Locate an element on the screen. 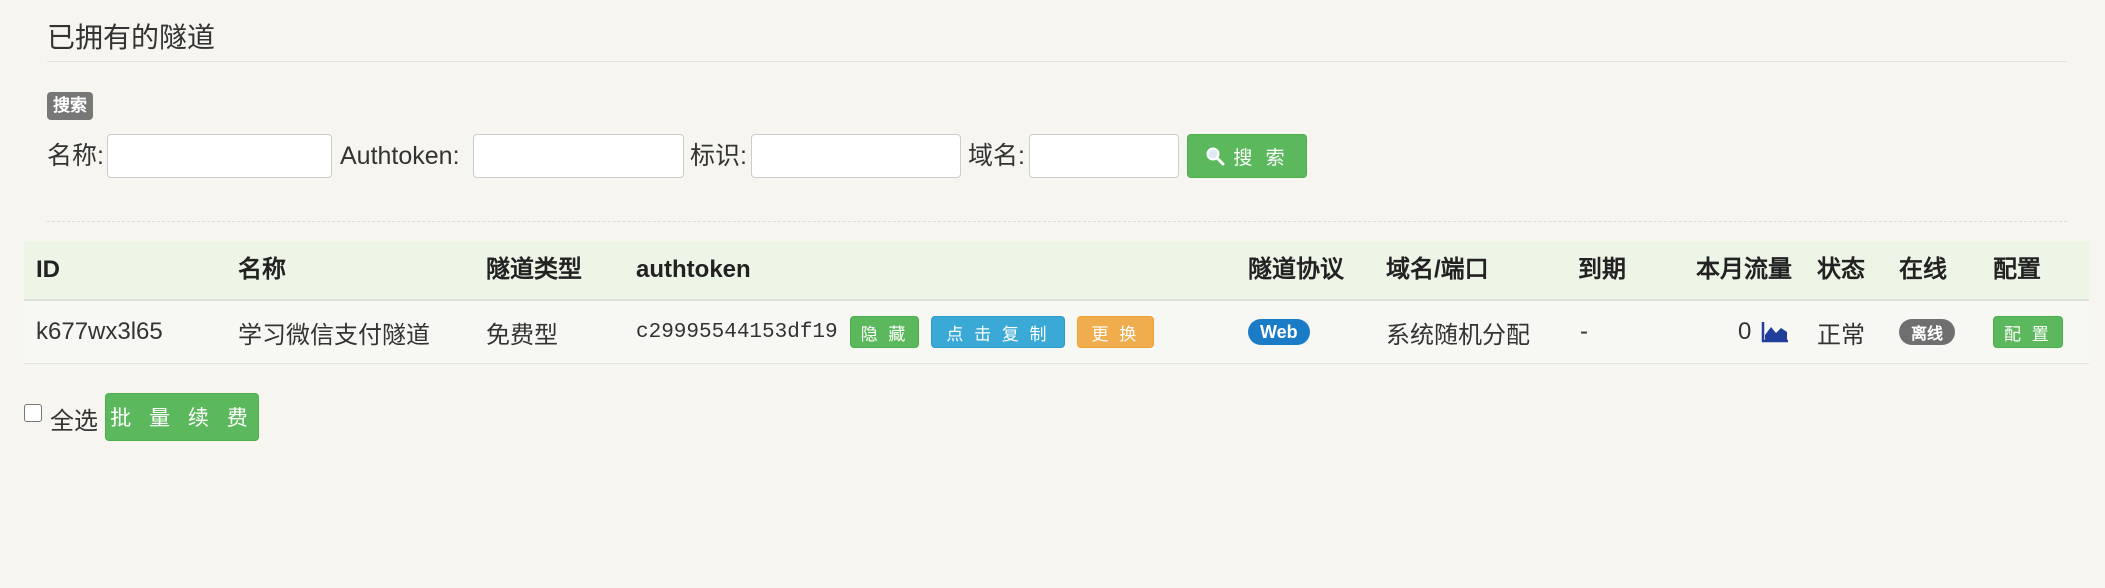 This screenshot has width=2105, height=588. config-button: 配 置 is located at coordinates (2028, 332).